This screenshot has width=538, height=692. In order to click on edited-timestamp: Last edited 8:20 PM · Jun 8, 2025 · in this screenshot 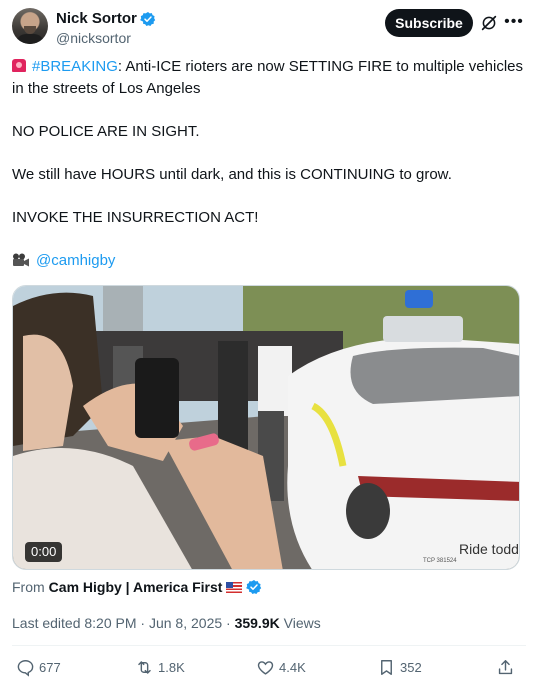, I will do `click(123, 623)`.